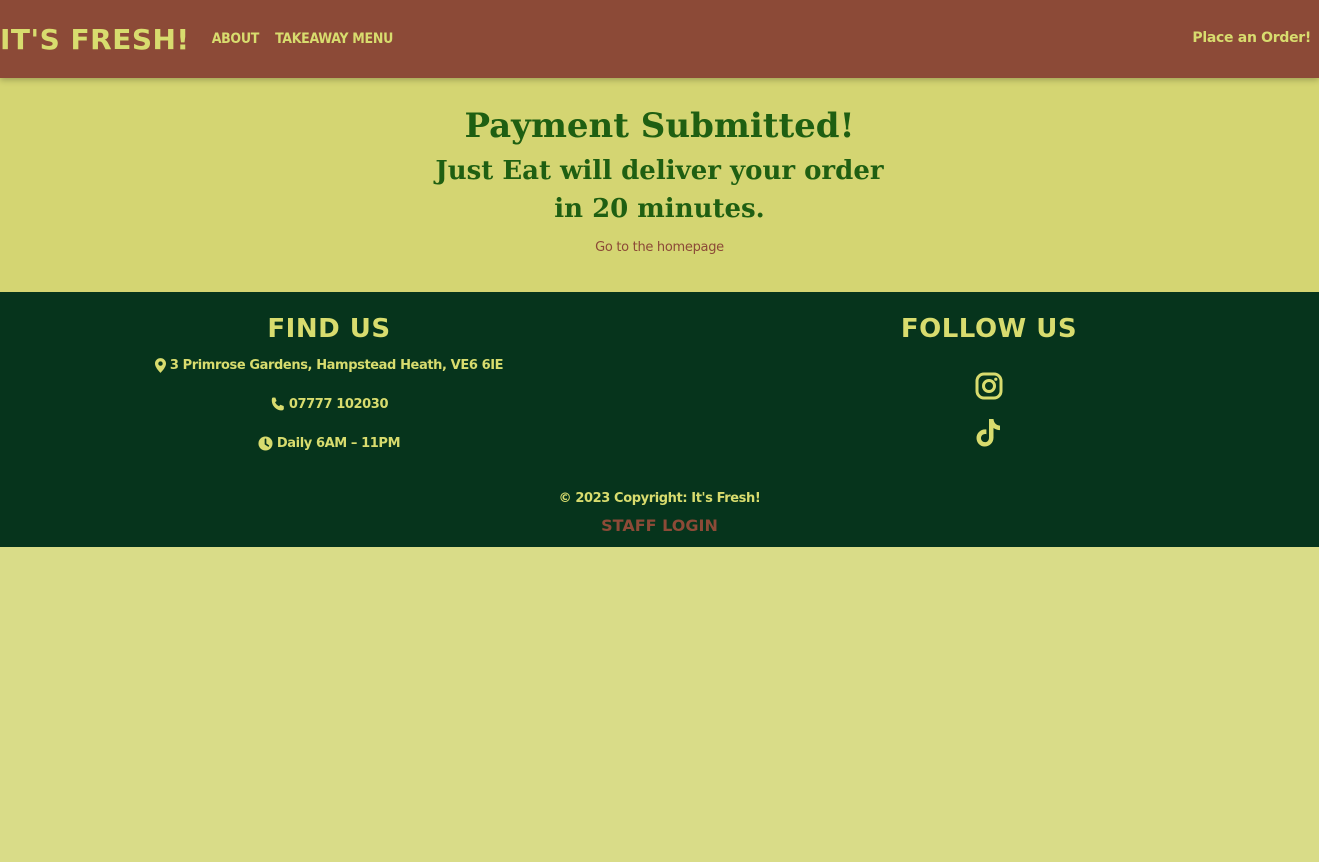 This screenshot has width=1319, height=862. What do you see at coordinates (659, 247) in the screenshot?
I see `homepage-link: Go to the homepage` at bounding box center [659, 247].